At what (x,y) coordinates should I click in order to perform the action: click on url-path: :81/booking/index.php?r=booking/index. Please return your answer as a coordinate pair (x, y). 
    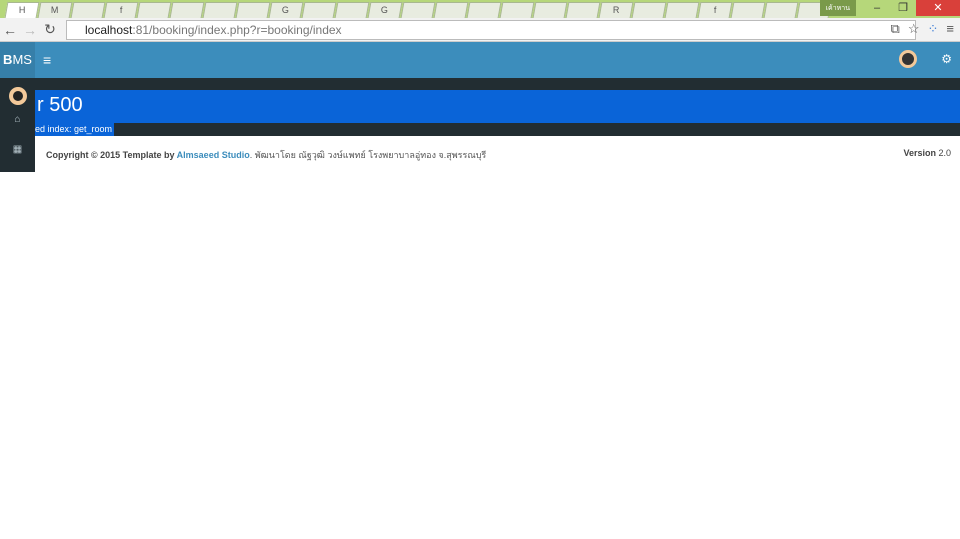
    Looking at the image, I should click on (237, 30).